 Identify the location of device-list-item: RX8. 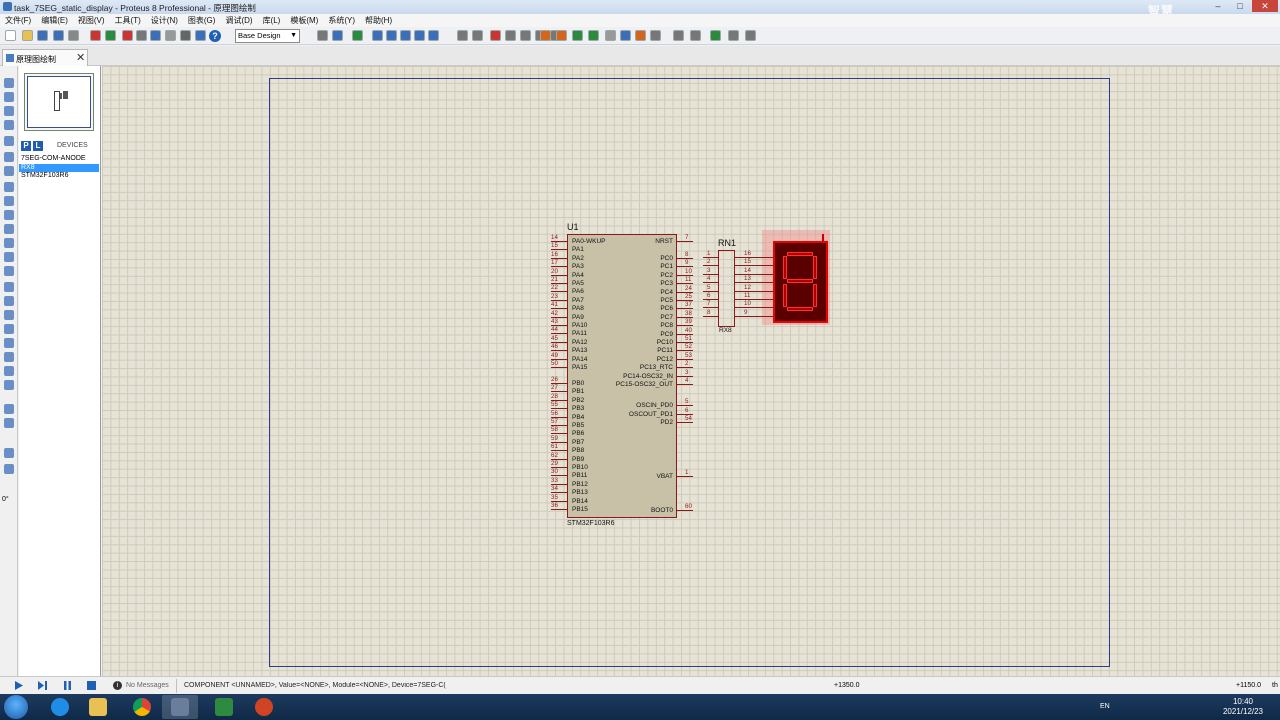
(59, 167).